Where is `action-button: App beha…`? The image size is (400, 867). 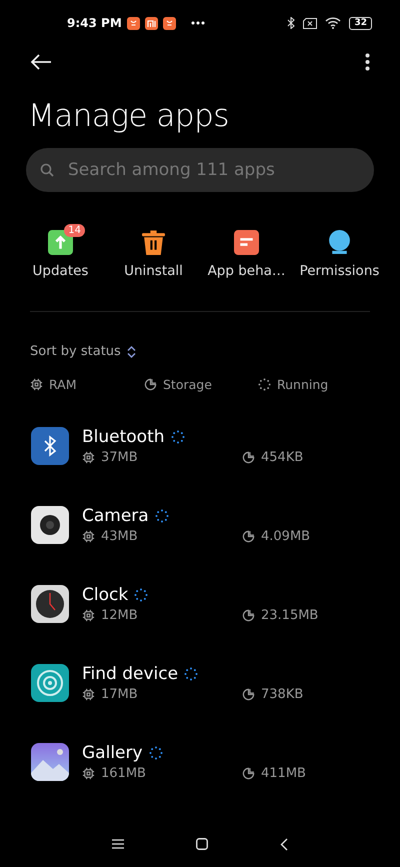 action-button: App beha… is located at coordinates (246, 250).